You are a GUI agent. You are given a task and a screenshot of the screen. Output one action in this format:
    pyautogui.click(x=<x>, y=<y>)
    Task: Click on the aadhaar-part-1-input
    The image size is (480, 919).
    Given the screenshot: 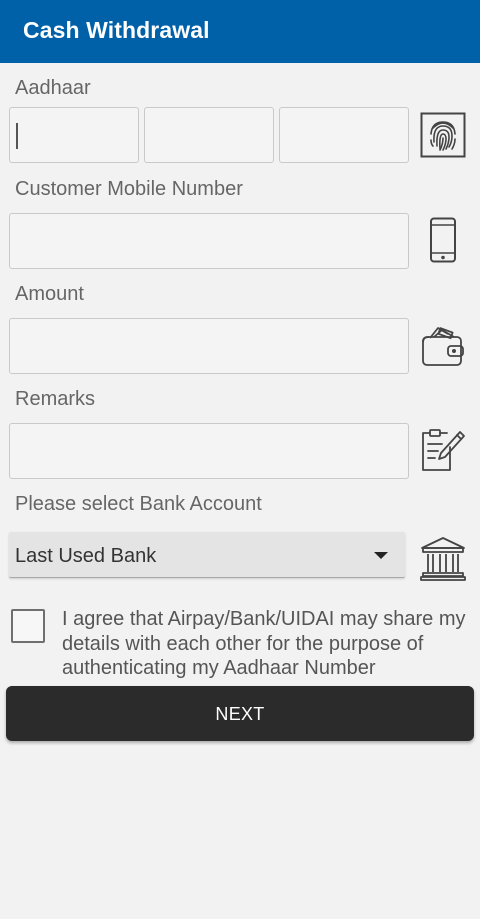 What is the action you would take?
    pyautogui.click(x=74, y=135)
    